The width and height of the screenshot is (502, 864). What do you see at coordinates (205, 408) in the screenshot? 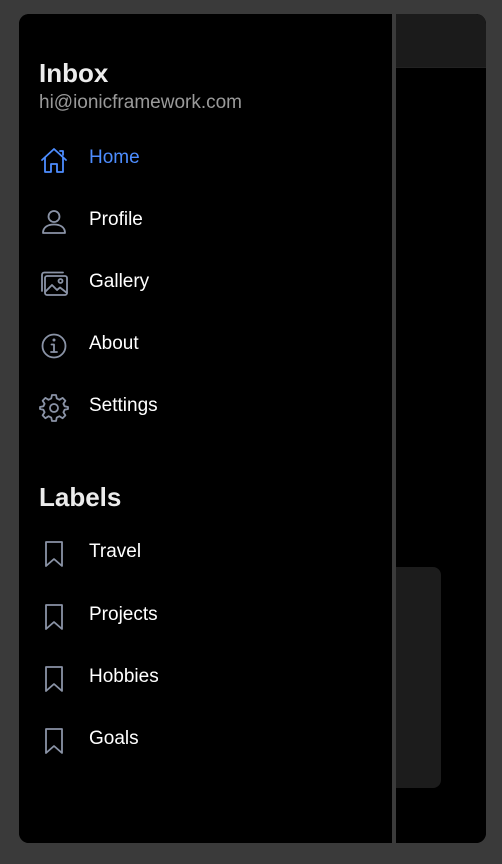
I see `menu-item-settings: Settings` at bounding box center [205, 408].